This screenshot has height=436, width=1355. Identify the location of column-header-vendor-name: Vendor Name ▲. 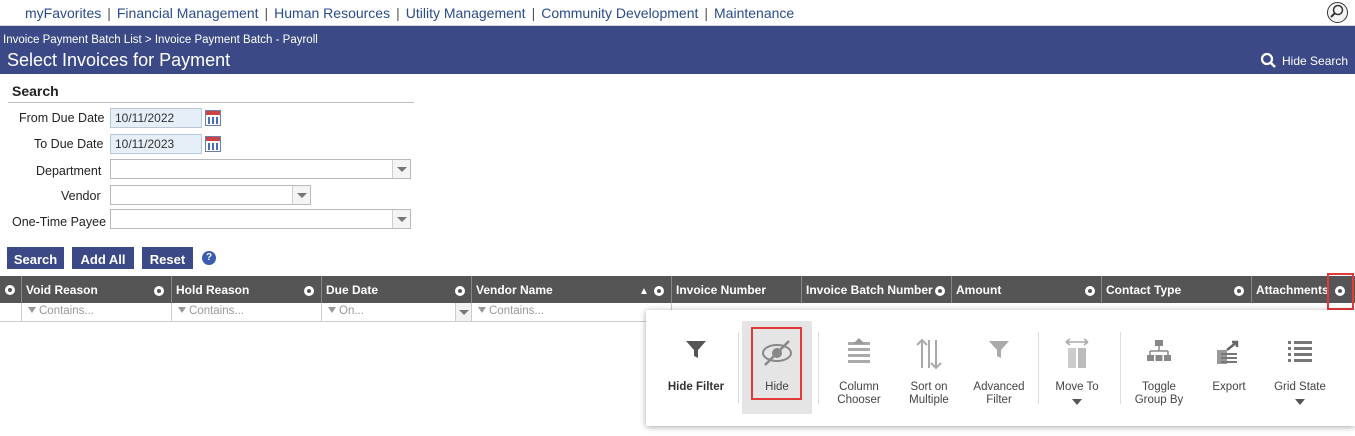
(572, 289).